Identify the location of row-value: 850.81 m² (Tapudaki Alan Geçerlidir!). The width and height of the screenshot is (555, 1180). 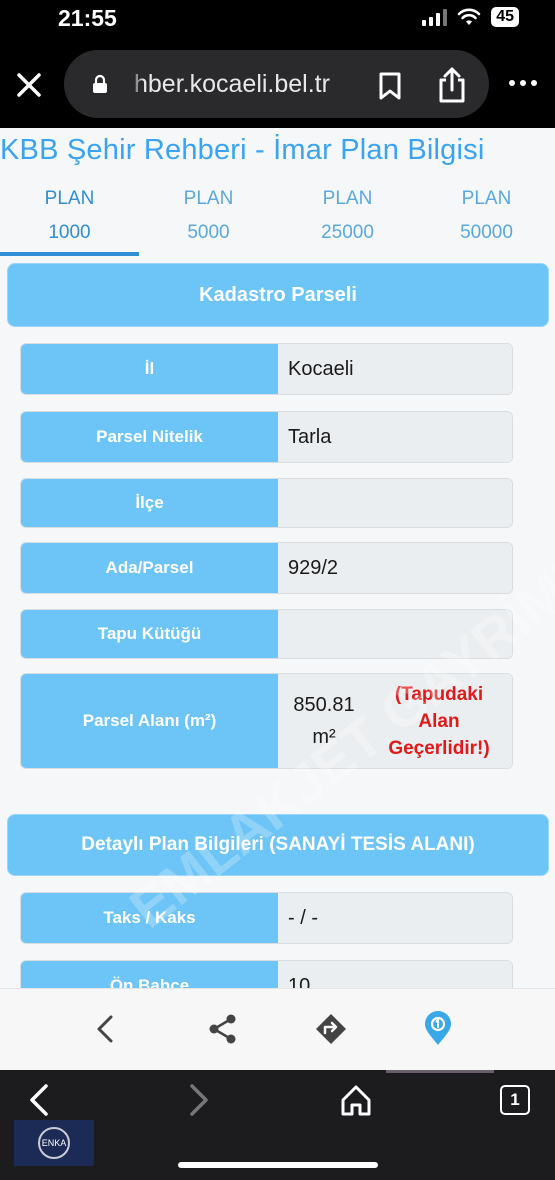
(395, 721).